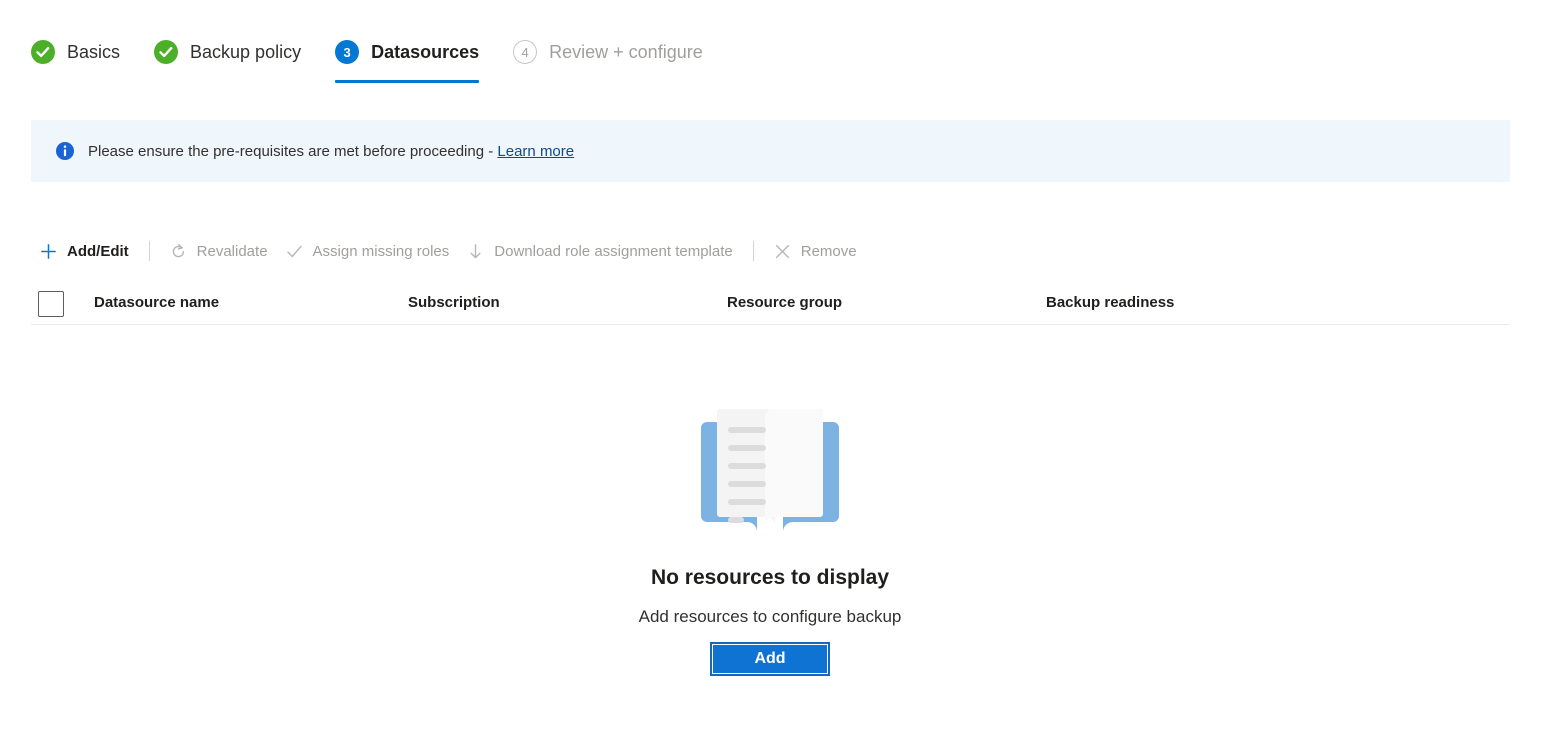  Describe the element at coordinates (156, 302) in the screenshot. I see `column-header-datasource-name: Datasource name` at that location.